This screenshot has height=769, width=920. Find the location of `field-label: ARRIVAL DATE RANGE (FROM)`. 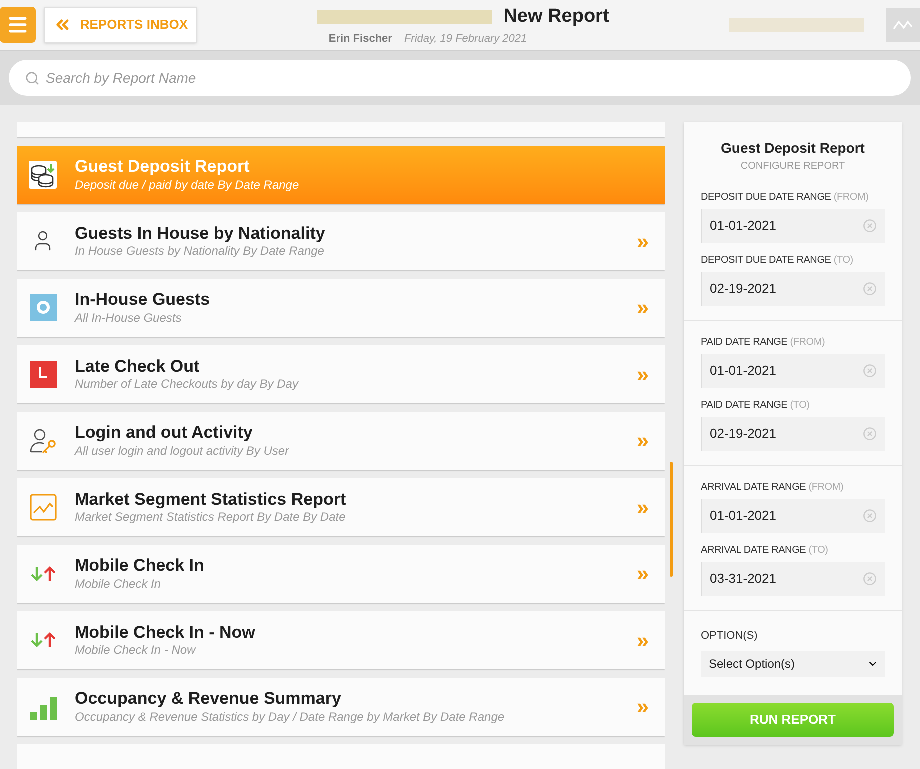

field-label: ARRIVAL DATE RANGE (FROM) is located at coordinates (773, 488).